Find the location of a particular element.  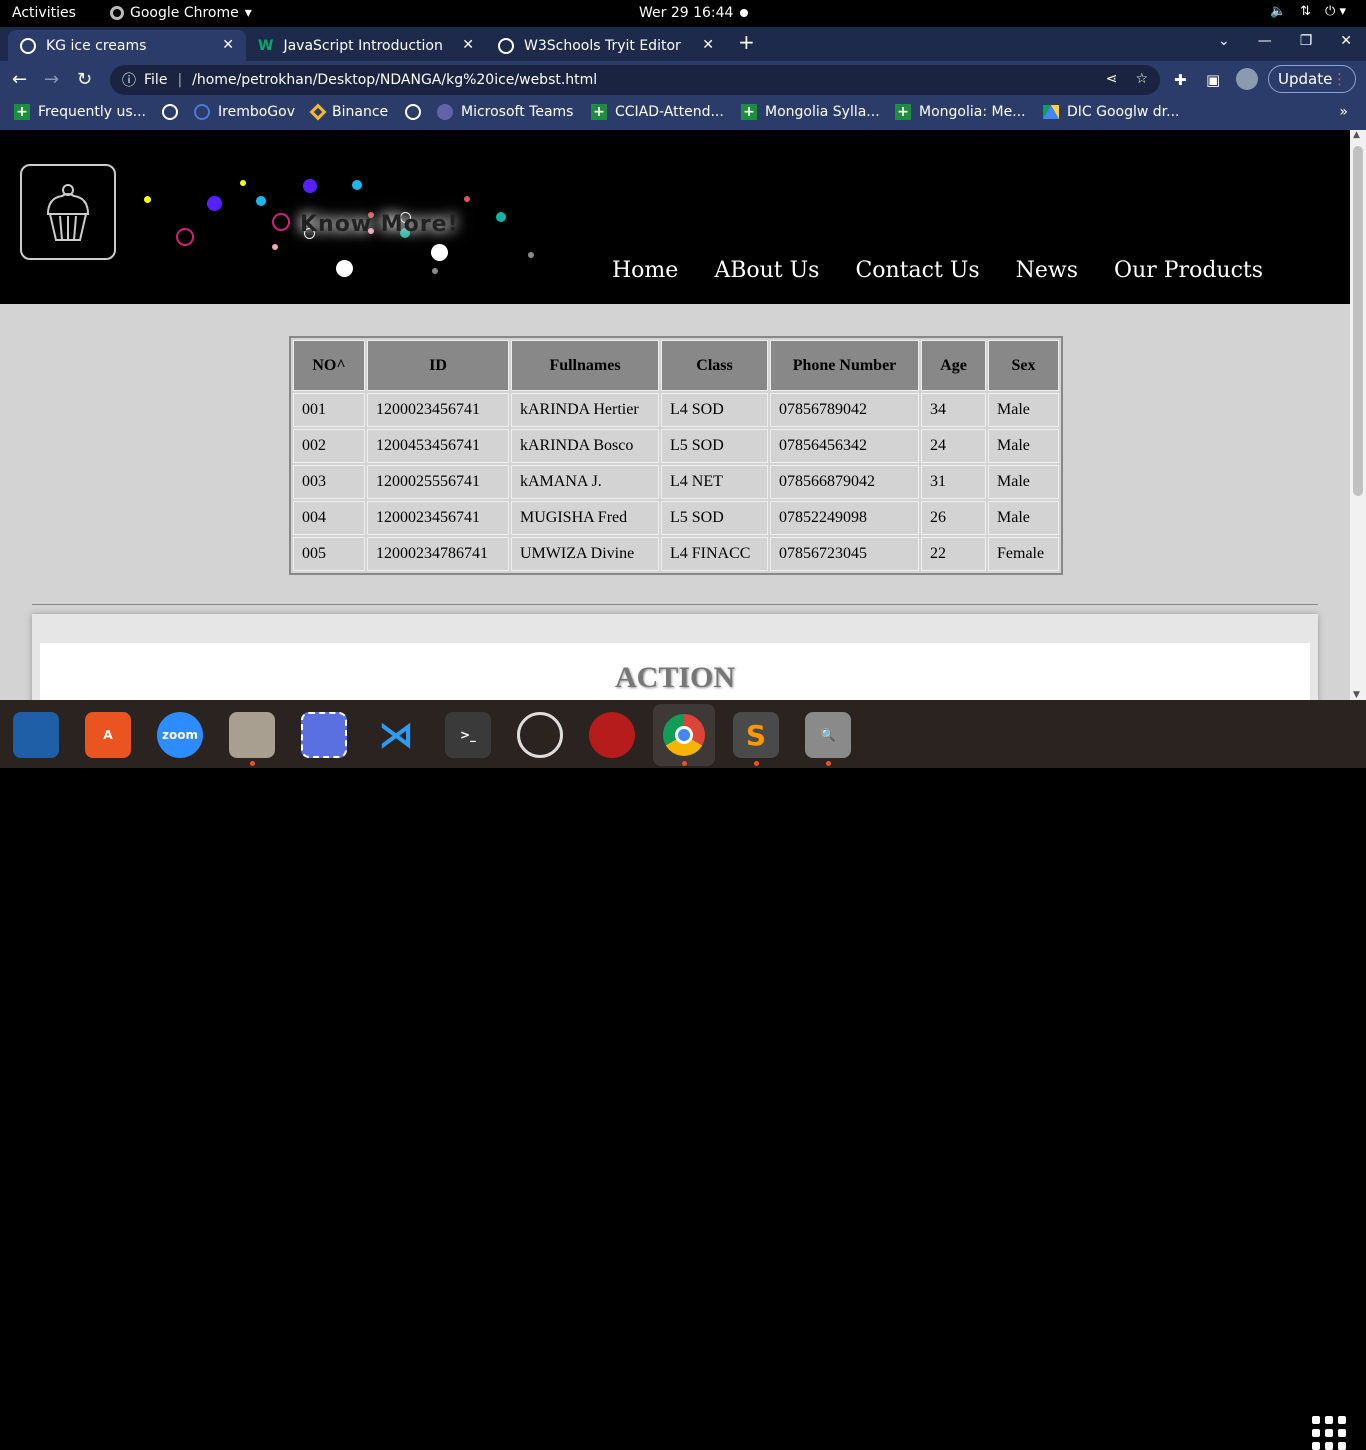

bookmark-star-icon: ☆ is located at coordinates (1141, 79).